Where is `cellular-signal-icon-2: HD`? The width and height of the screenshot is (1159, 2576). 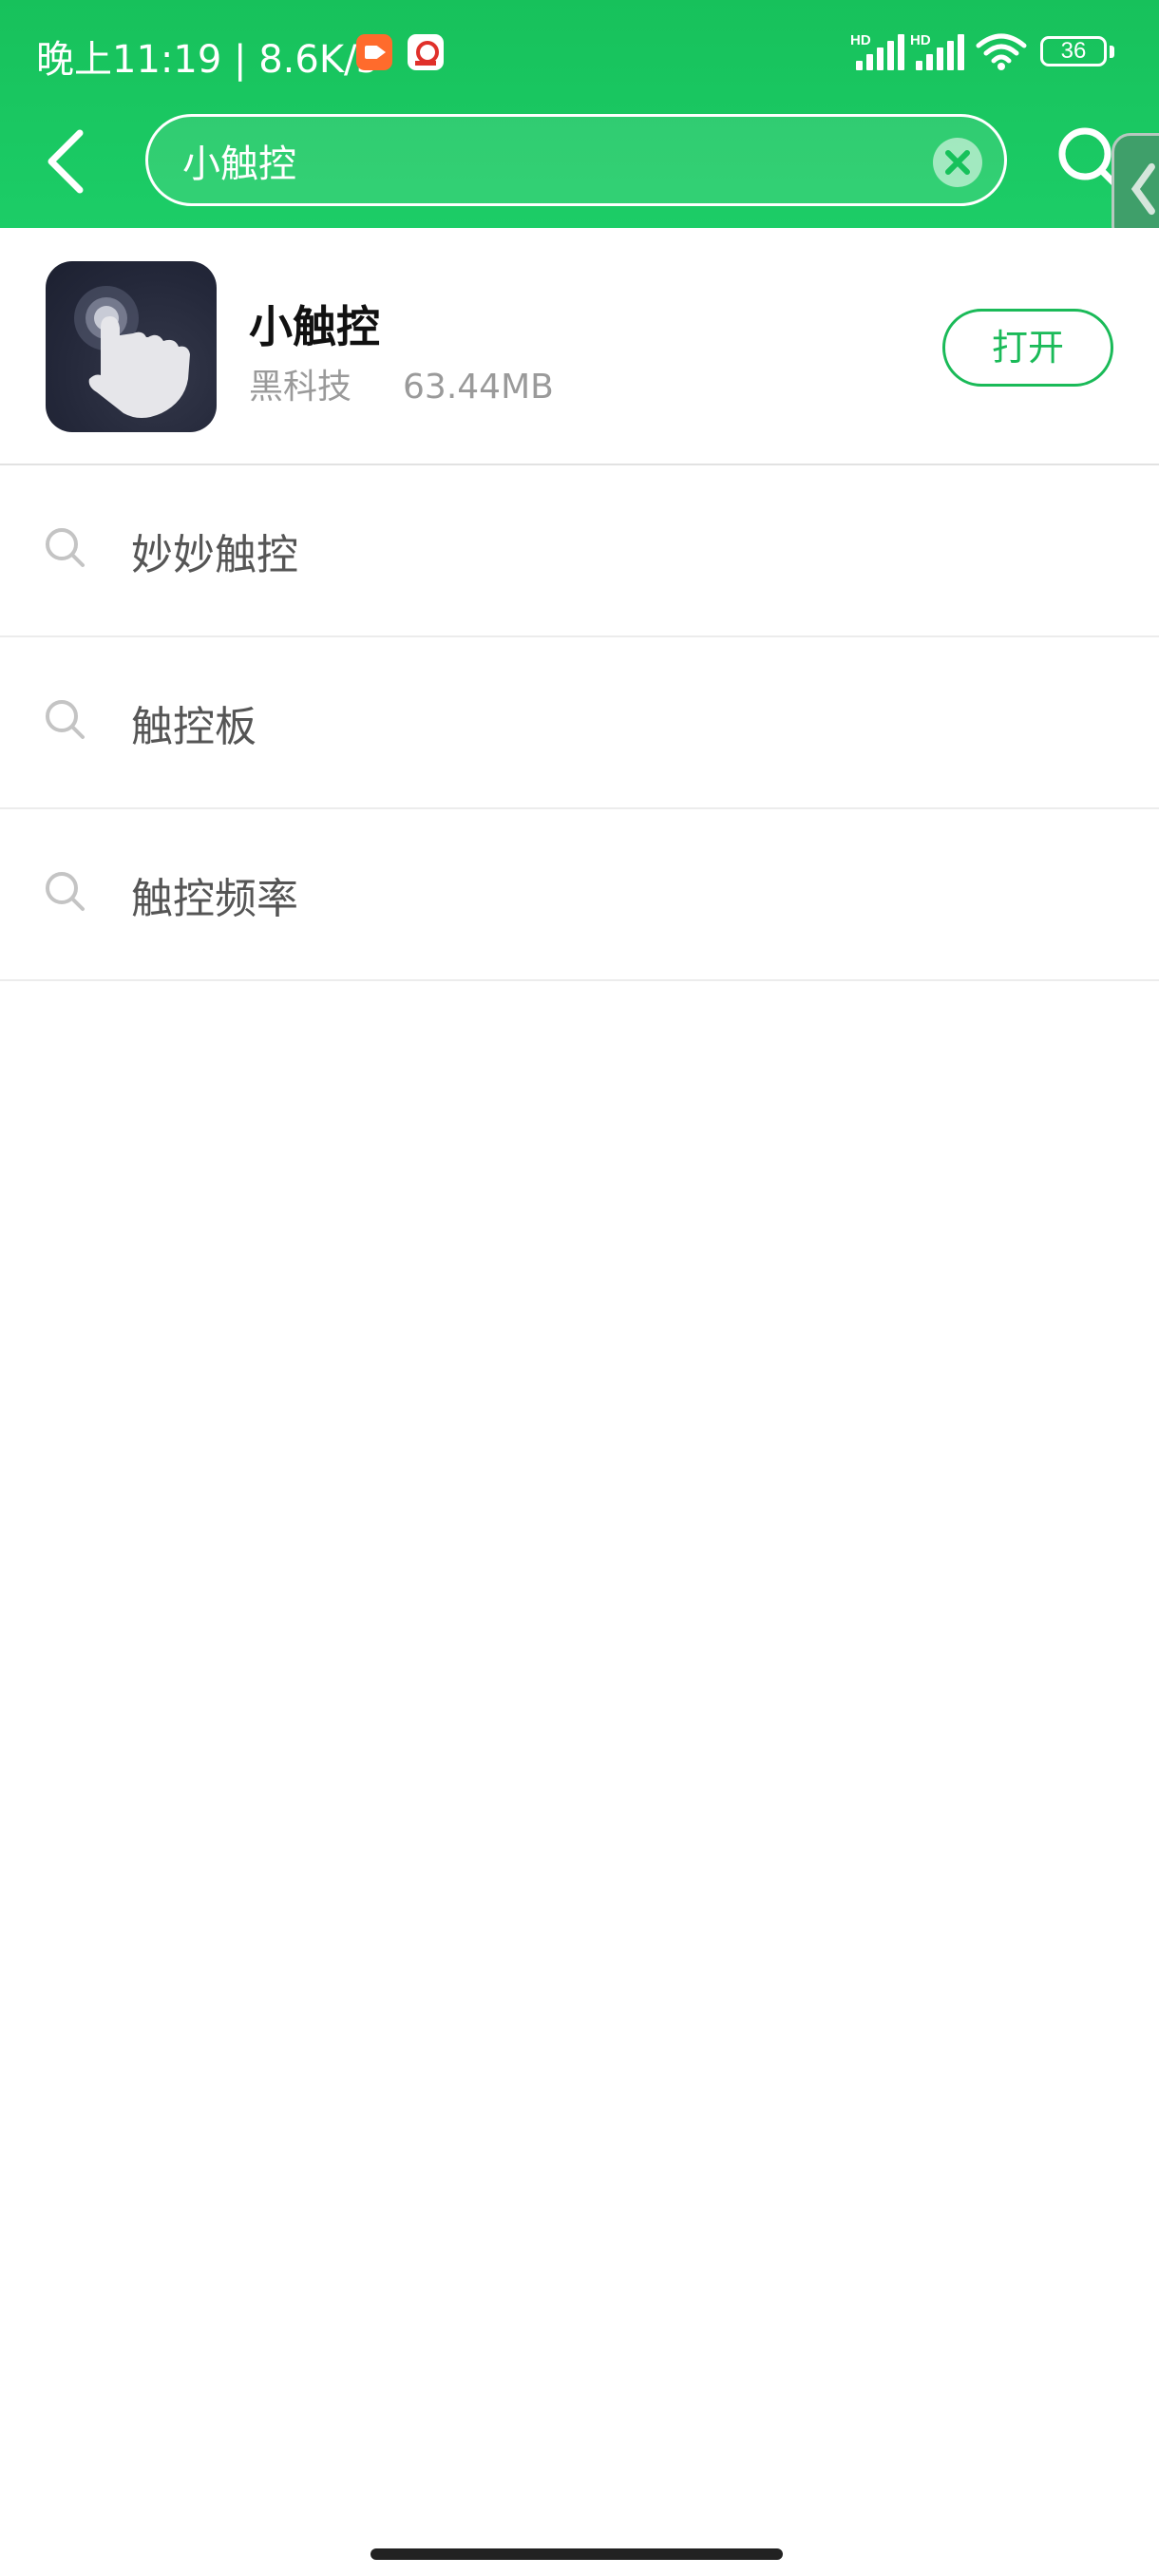
cellular-signal-icon-2: HD is located at coordinates (938, 51).